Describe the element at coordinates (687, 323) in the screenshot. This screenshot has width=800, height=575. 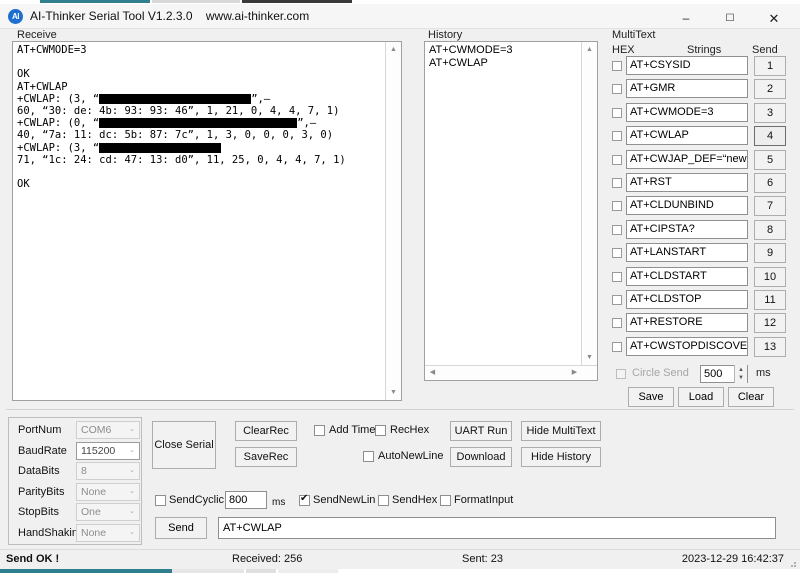
I see `multitext-command-input: AT+RESTORE` at that location.